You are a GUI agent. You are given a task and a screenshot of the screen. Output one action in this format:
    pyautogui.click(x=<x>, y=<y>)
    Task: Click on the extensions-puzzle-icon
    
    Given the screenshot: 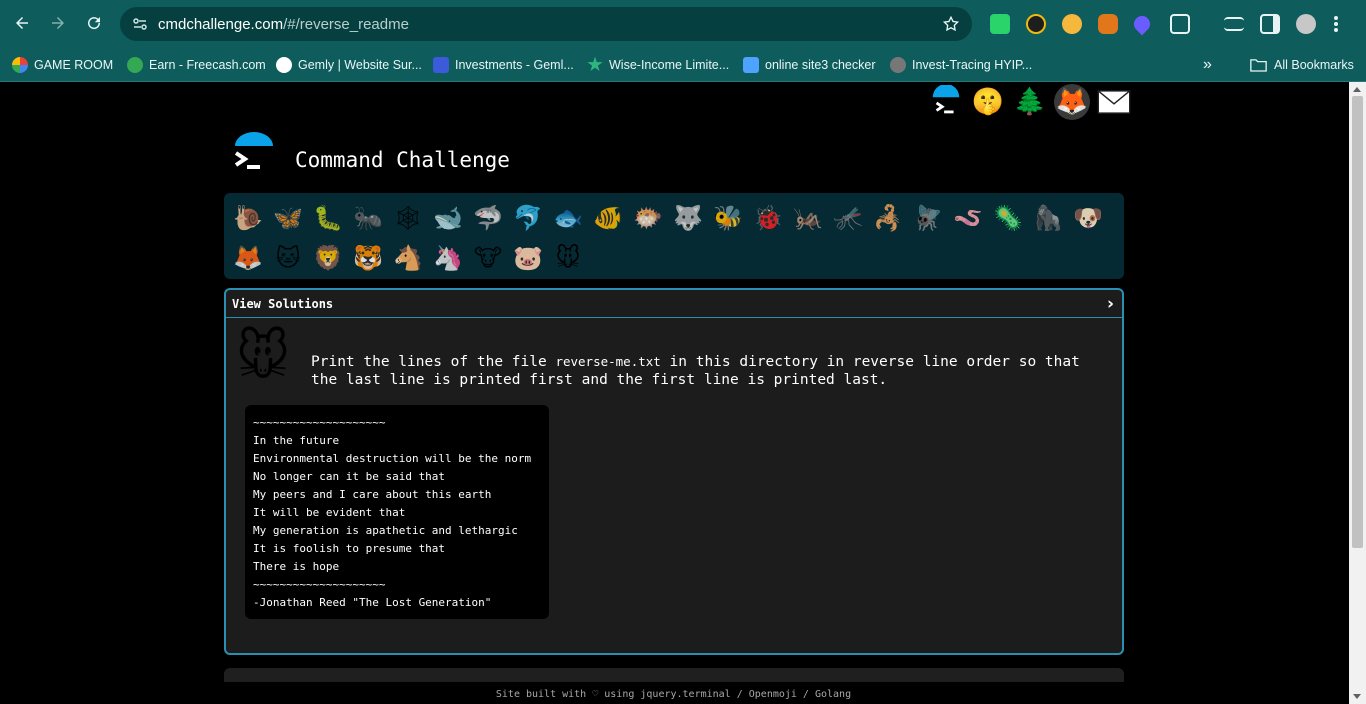 What is the action you would take?
    pyautogui.click(x=1180, y=24)
    